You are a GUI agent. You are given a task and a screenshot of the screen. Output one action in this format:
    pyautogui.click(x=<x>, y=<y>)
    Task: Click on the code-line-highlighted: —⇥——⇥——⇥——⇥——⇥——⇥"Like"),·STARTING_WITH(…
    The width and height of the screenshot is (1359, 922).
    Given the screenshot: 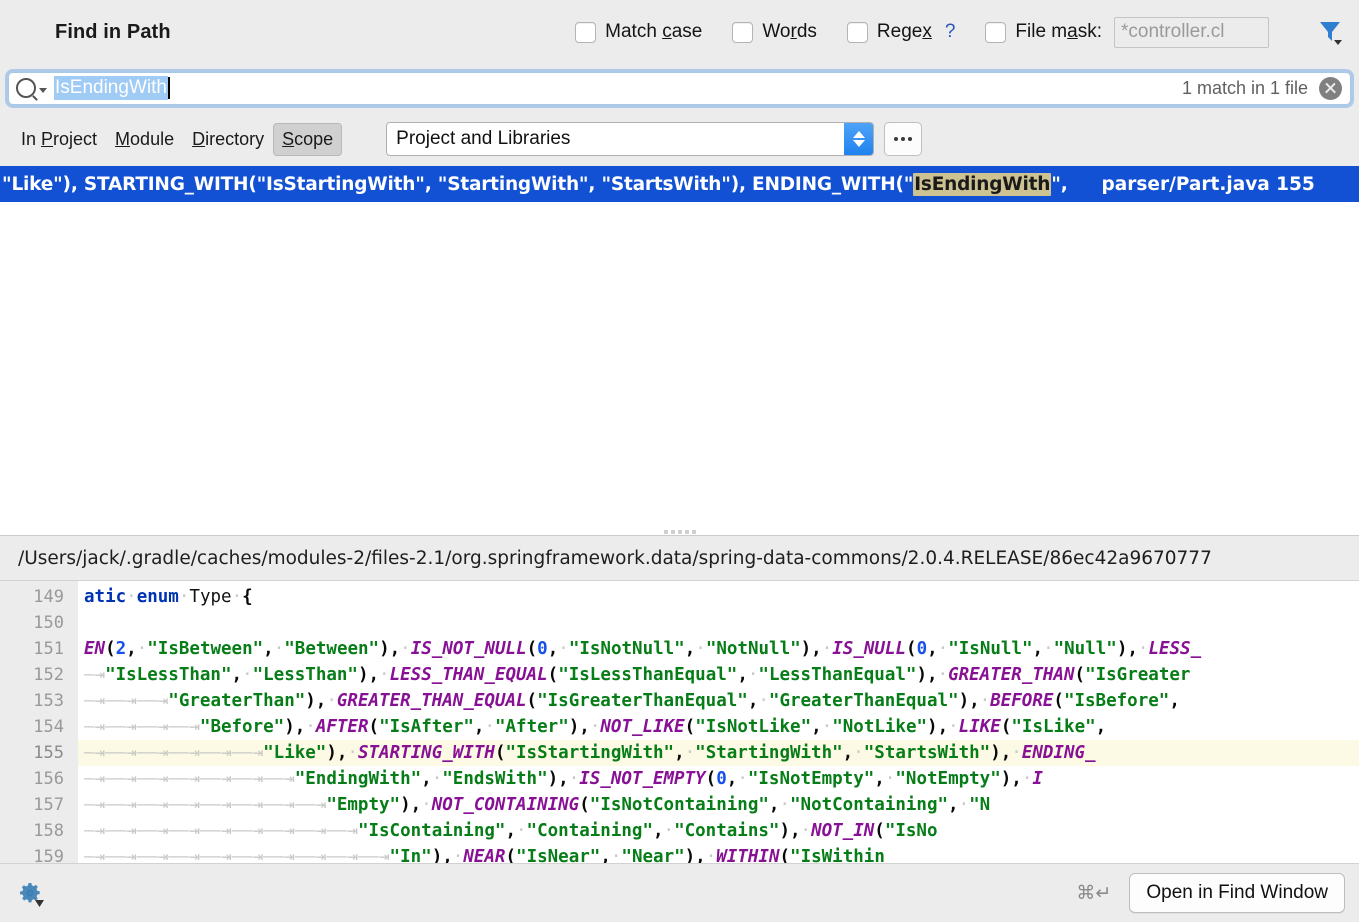 What is the action you would take?
    pyautogui.click(x=718, y=753)
    